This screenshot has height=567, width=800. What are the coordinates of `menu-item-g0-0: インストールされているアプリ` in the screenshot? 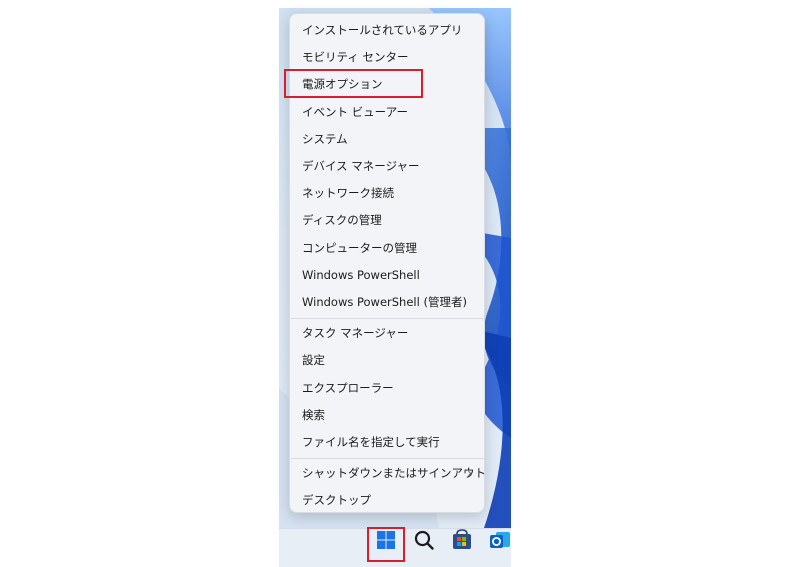 It's located at (387, 30).